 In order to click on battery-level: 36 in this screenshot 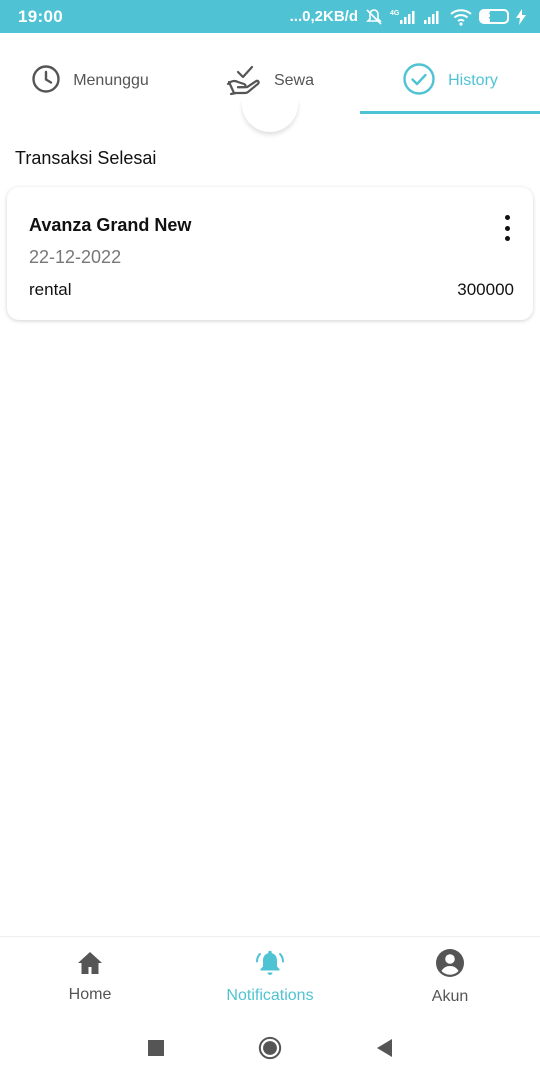, I will do `click(494, 16)`.